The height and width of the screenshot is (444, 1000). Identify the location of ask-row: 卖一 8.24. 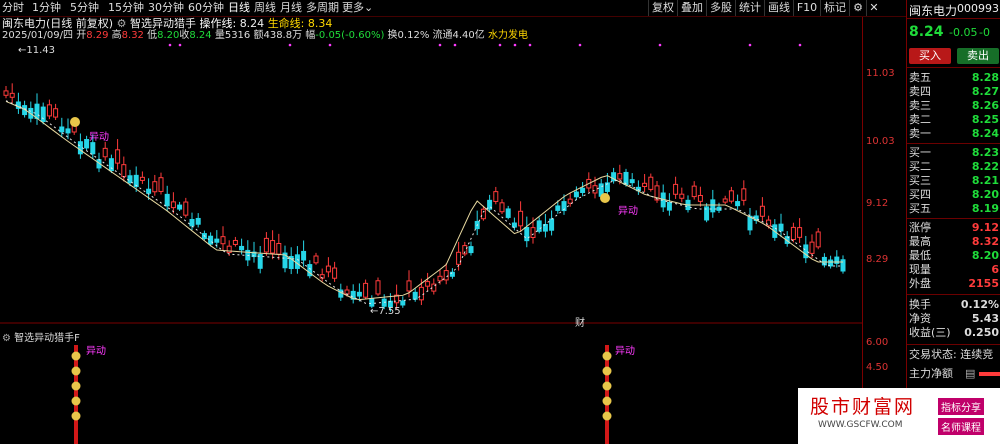
(954, 134).